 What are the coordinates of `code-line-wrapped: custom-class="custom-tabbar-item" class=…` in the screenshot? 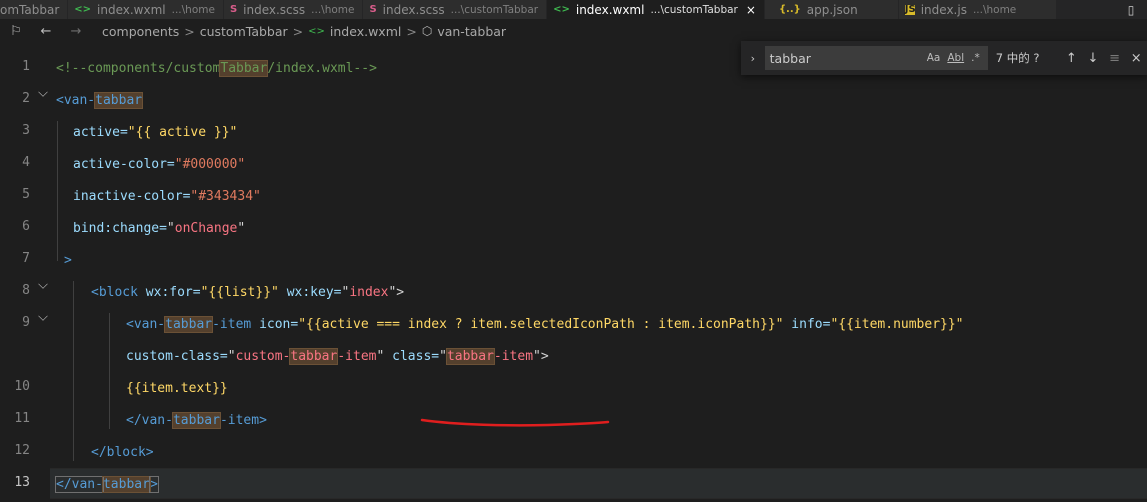 It's located at (337, 357).